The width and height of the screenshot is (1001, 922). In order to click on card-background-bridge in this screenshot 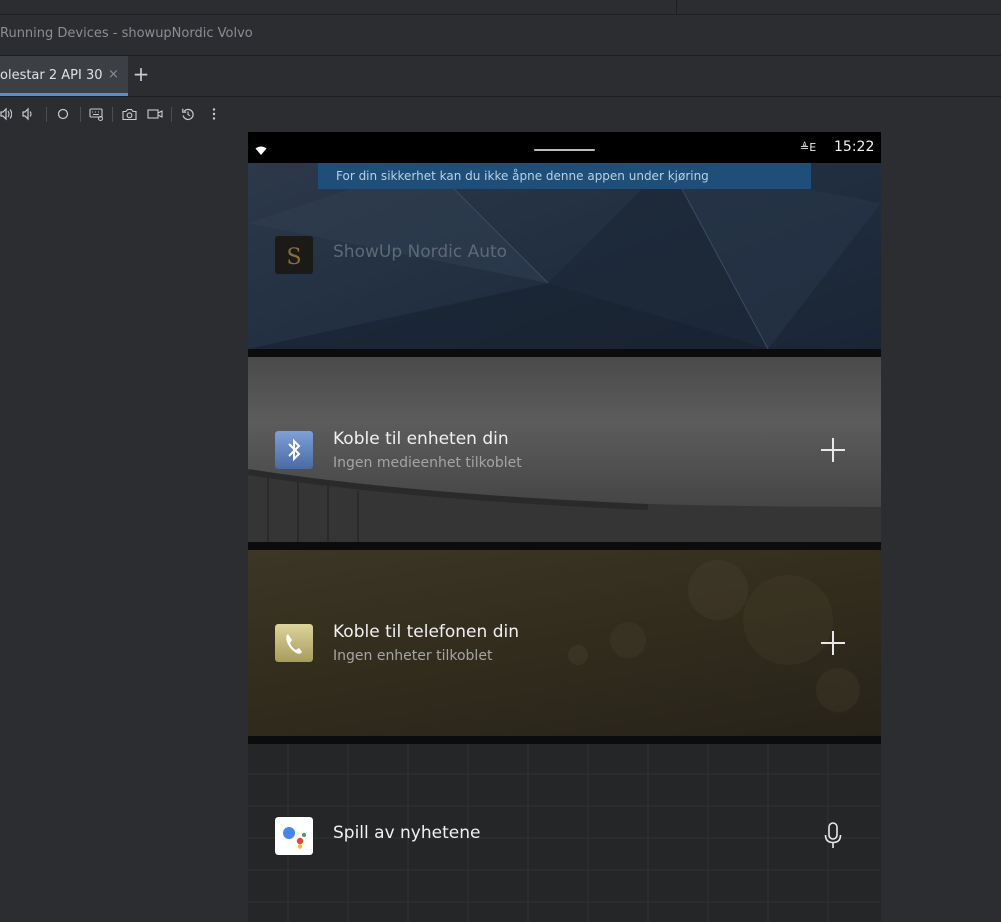, I will do `click(564, 505)`.